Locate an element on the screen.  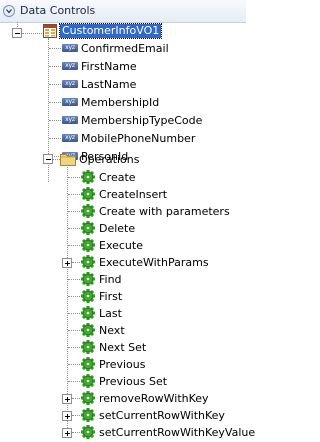
tree-node-attribute: xyz MembershipId is located at coordinates (152, 102).